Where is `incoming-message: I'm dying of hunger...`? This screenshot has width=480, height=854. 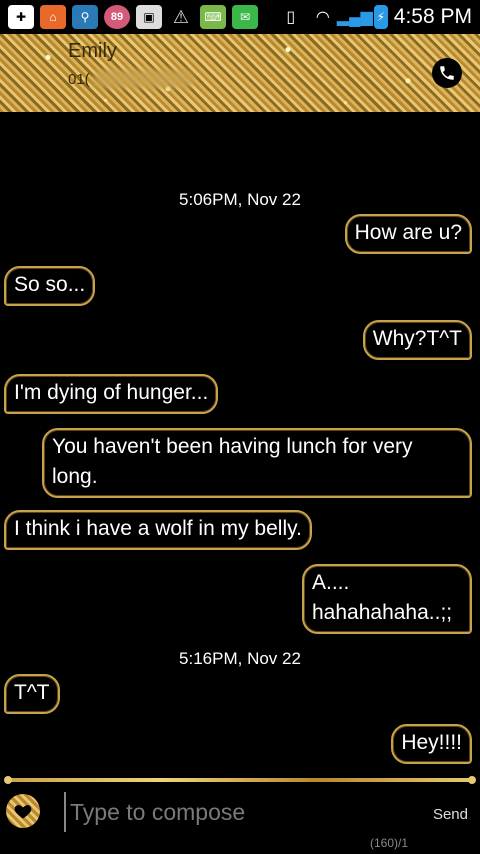
incoming-message: I'm dying of hunger... is located at coordinates (111, 394).